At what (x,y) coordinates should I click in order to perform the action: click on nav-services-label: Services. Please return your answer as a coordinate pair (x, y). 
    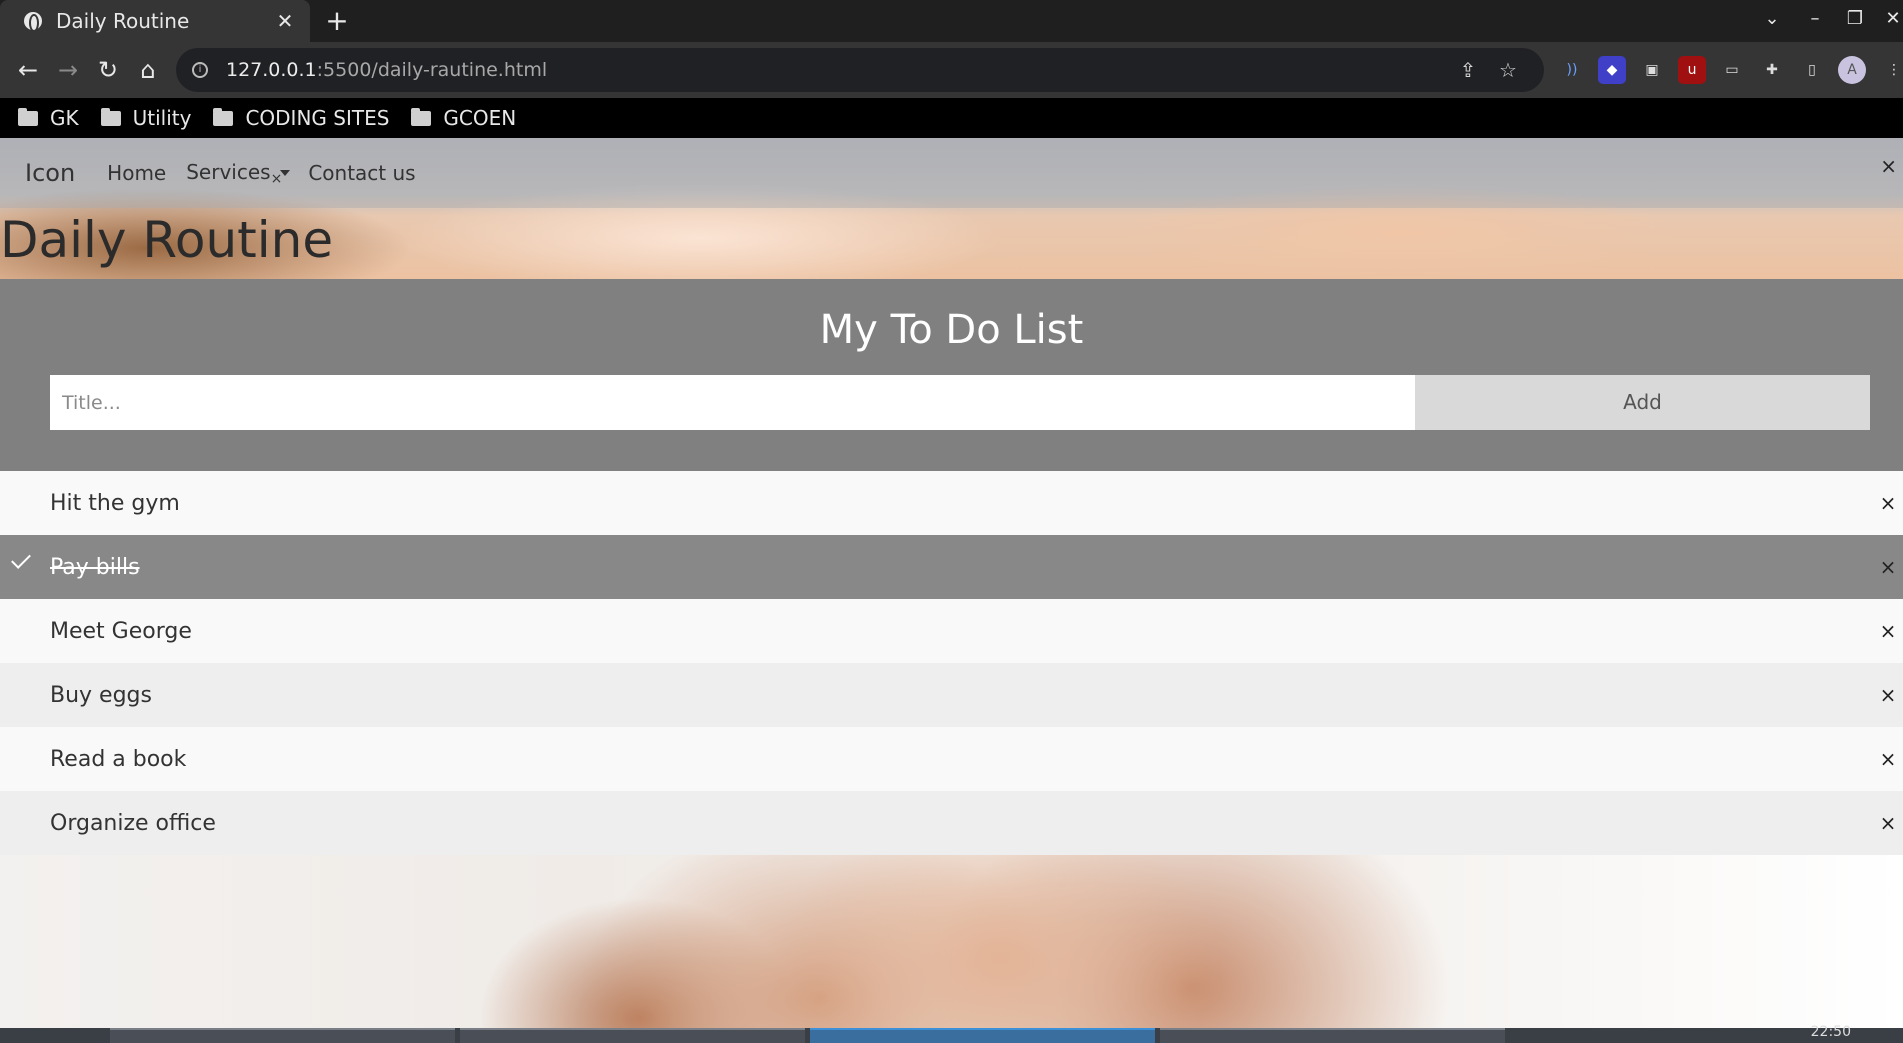
    Looking at the image, I should click on (228, 171).